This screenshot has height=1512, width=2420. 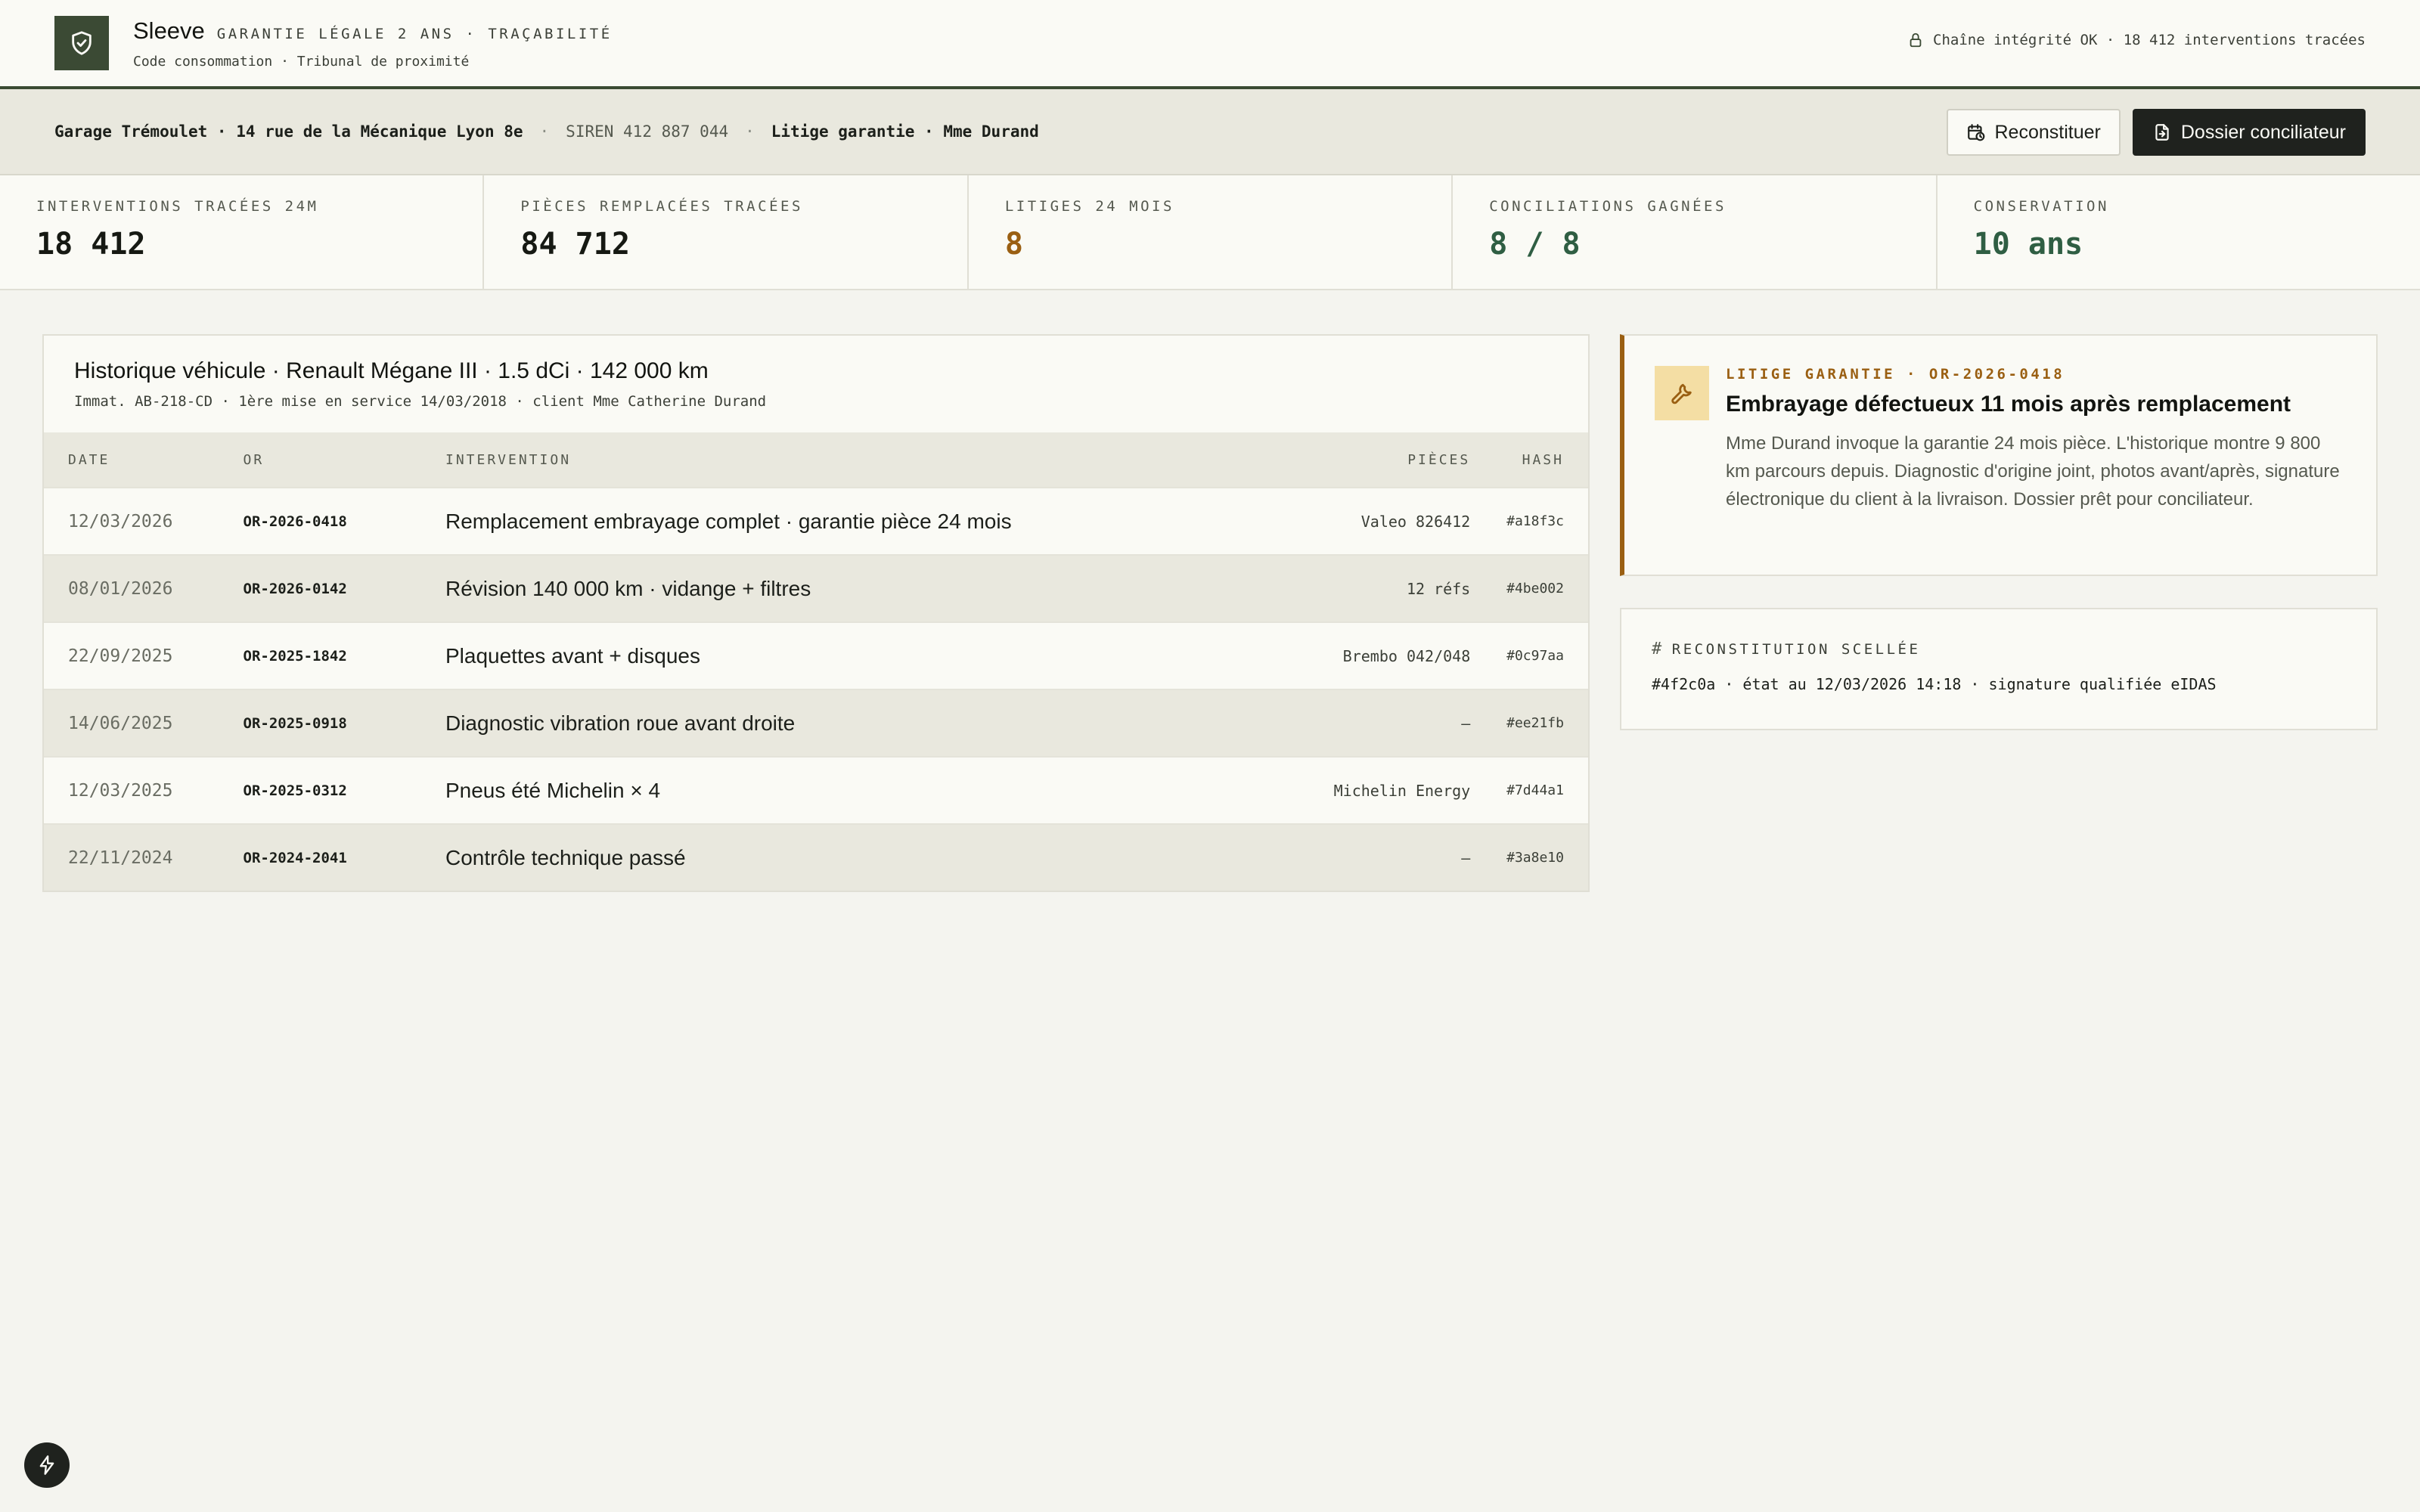 What do you see at coordinates (2028, 245) in the screenshot?
I see `stat-value: 10 ans` at bounding box center [2028, 245].